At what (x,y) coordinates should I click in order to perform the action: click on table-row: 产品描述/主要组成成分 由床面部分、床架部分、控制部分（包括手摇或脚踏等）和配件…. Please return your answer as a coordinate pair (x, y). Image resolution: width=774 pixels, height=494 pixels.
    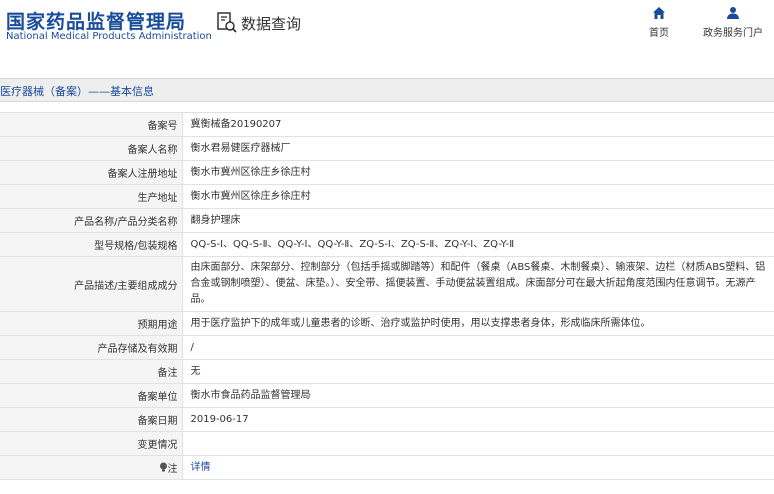
    Looking at the image, I should click on (387, 284).